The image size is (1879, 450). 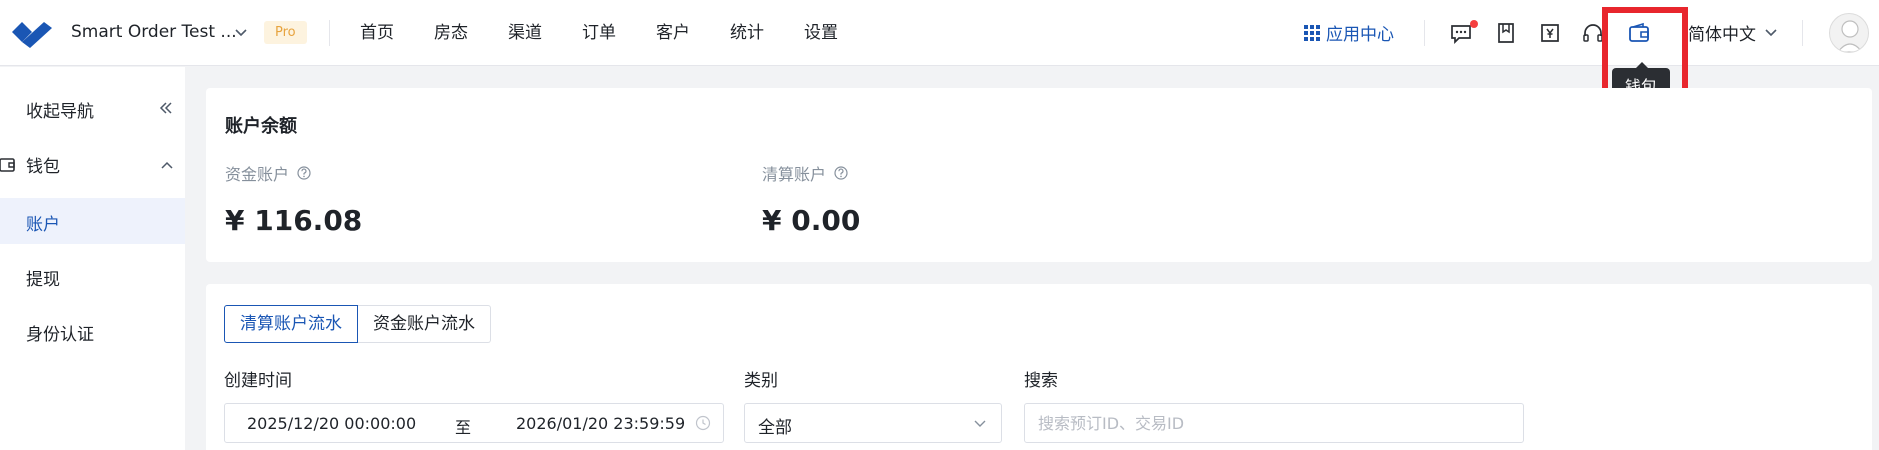 What do you see at coordinates (673, 33) in the screenshot?
I see `nav-customers: 客户` at bounding box center [673, 33].